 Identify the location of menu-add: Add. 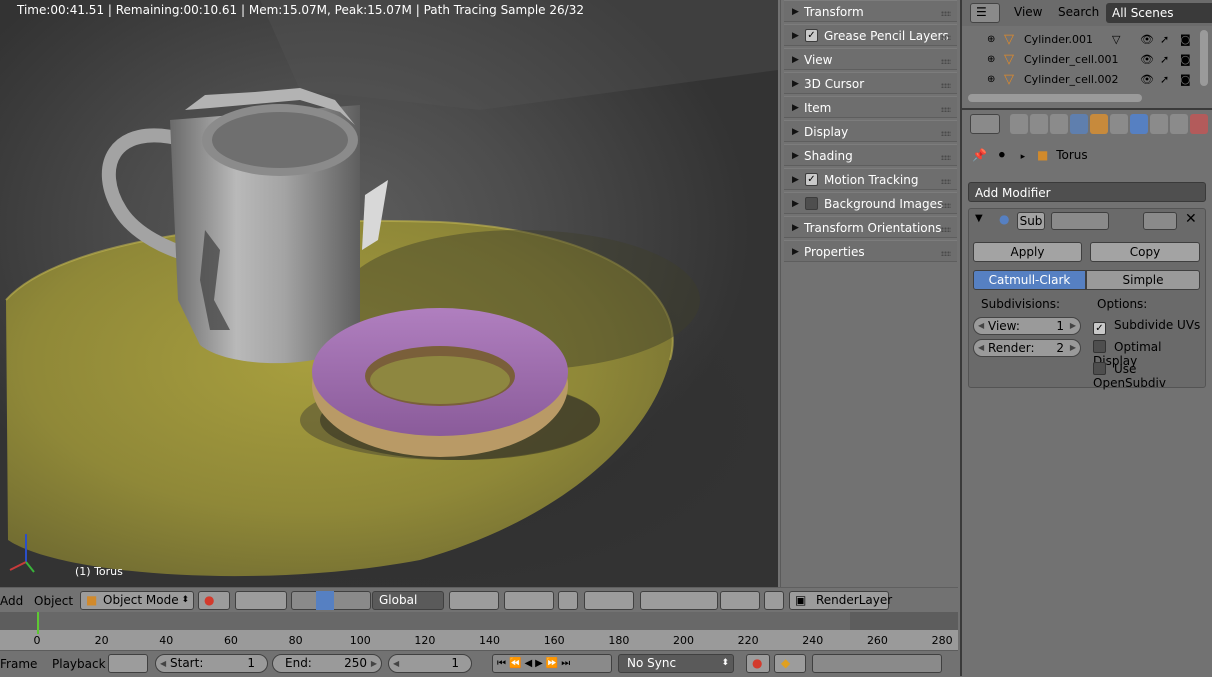
(11, 601).